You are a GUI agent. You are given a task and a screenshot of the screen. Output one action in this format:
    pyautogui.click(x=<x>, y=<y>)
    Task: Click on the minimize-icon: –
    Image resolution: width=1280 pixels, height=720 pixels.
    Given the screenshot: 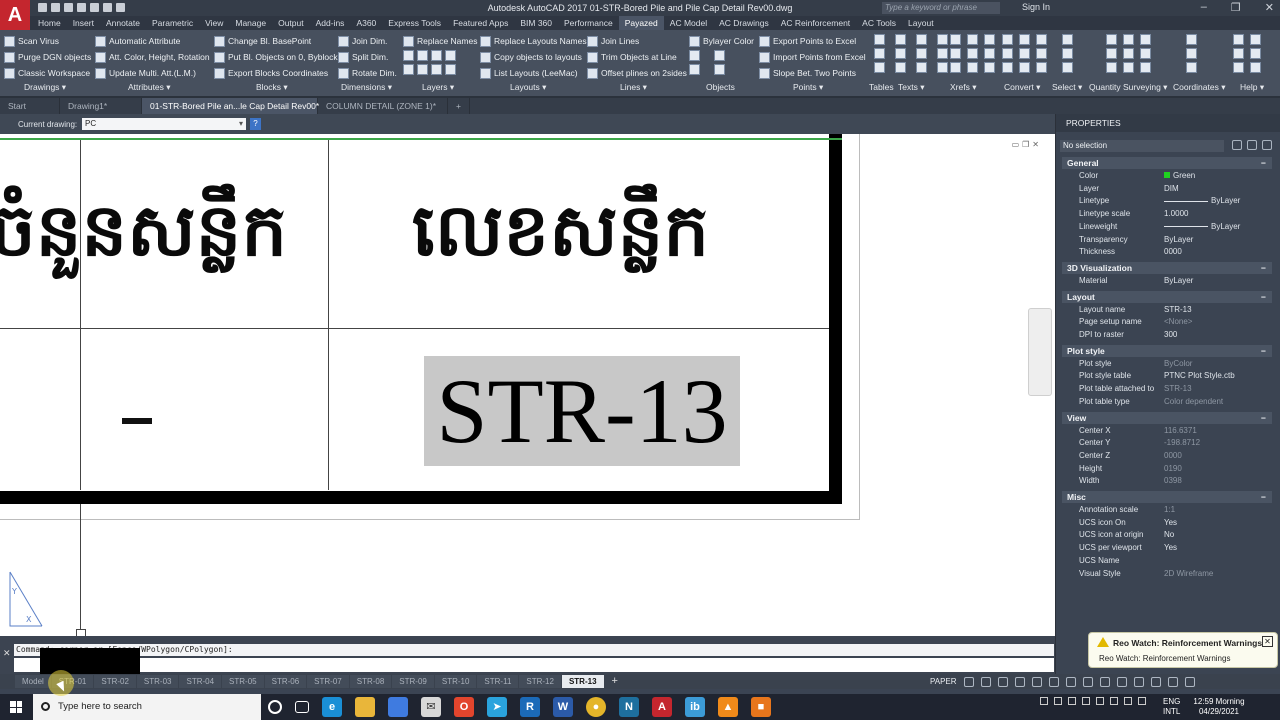 What is the action you would take?
    pyautogui.click(x=1204, y=7)
    